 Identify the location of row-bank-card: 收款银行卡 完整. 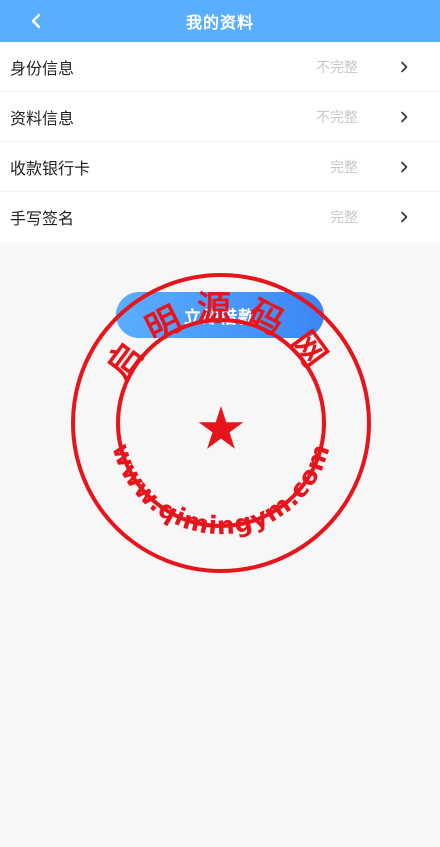
(220, 167).